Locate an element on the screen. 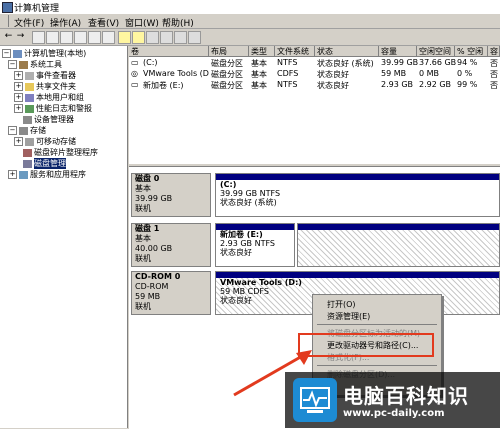 This screenshot has height=429, width=500. highlight-box is located at coordinates (366, 345).